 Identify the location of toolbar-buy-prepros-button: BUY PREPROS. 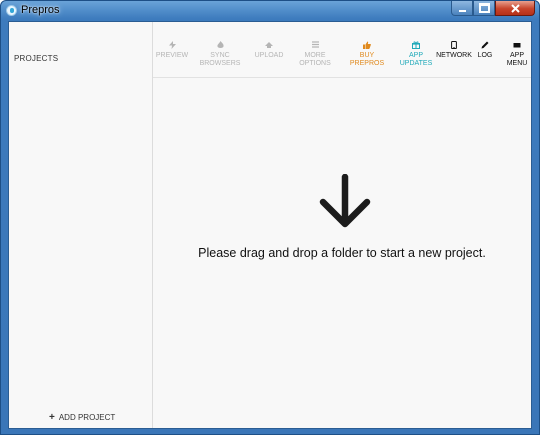
(367, 54).